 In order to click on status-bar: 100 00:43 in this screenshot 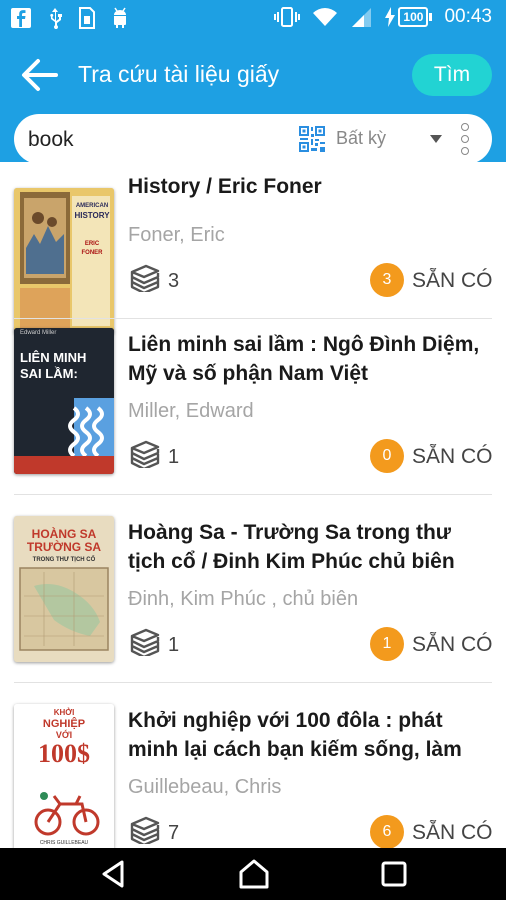, I will do `click(253, 19)`.